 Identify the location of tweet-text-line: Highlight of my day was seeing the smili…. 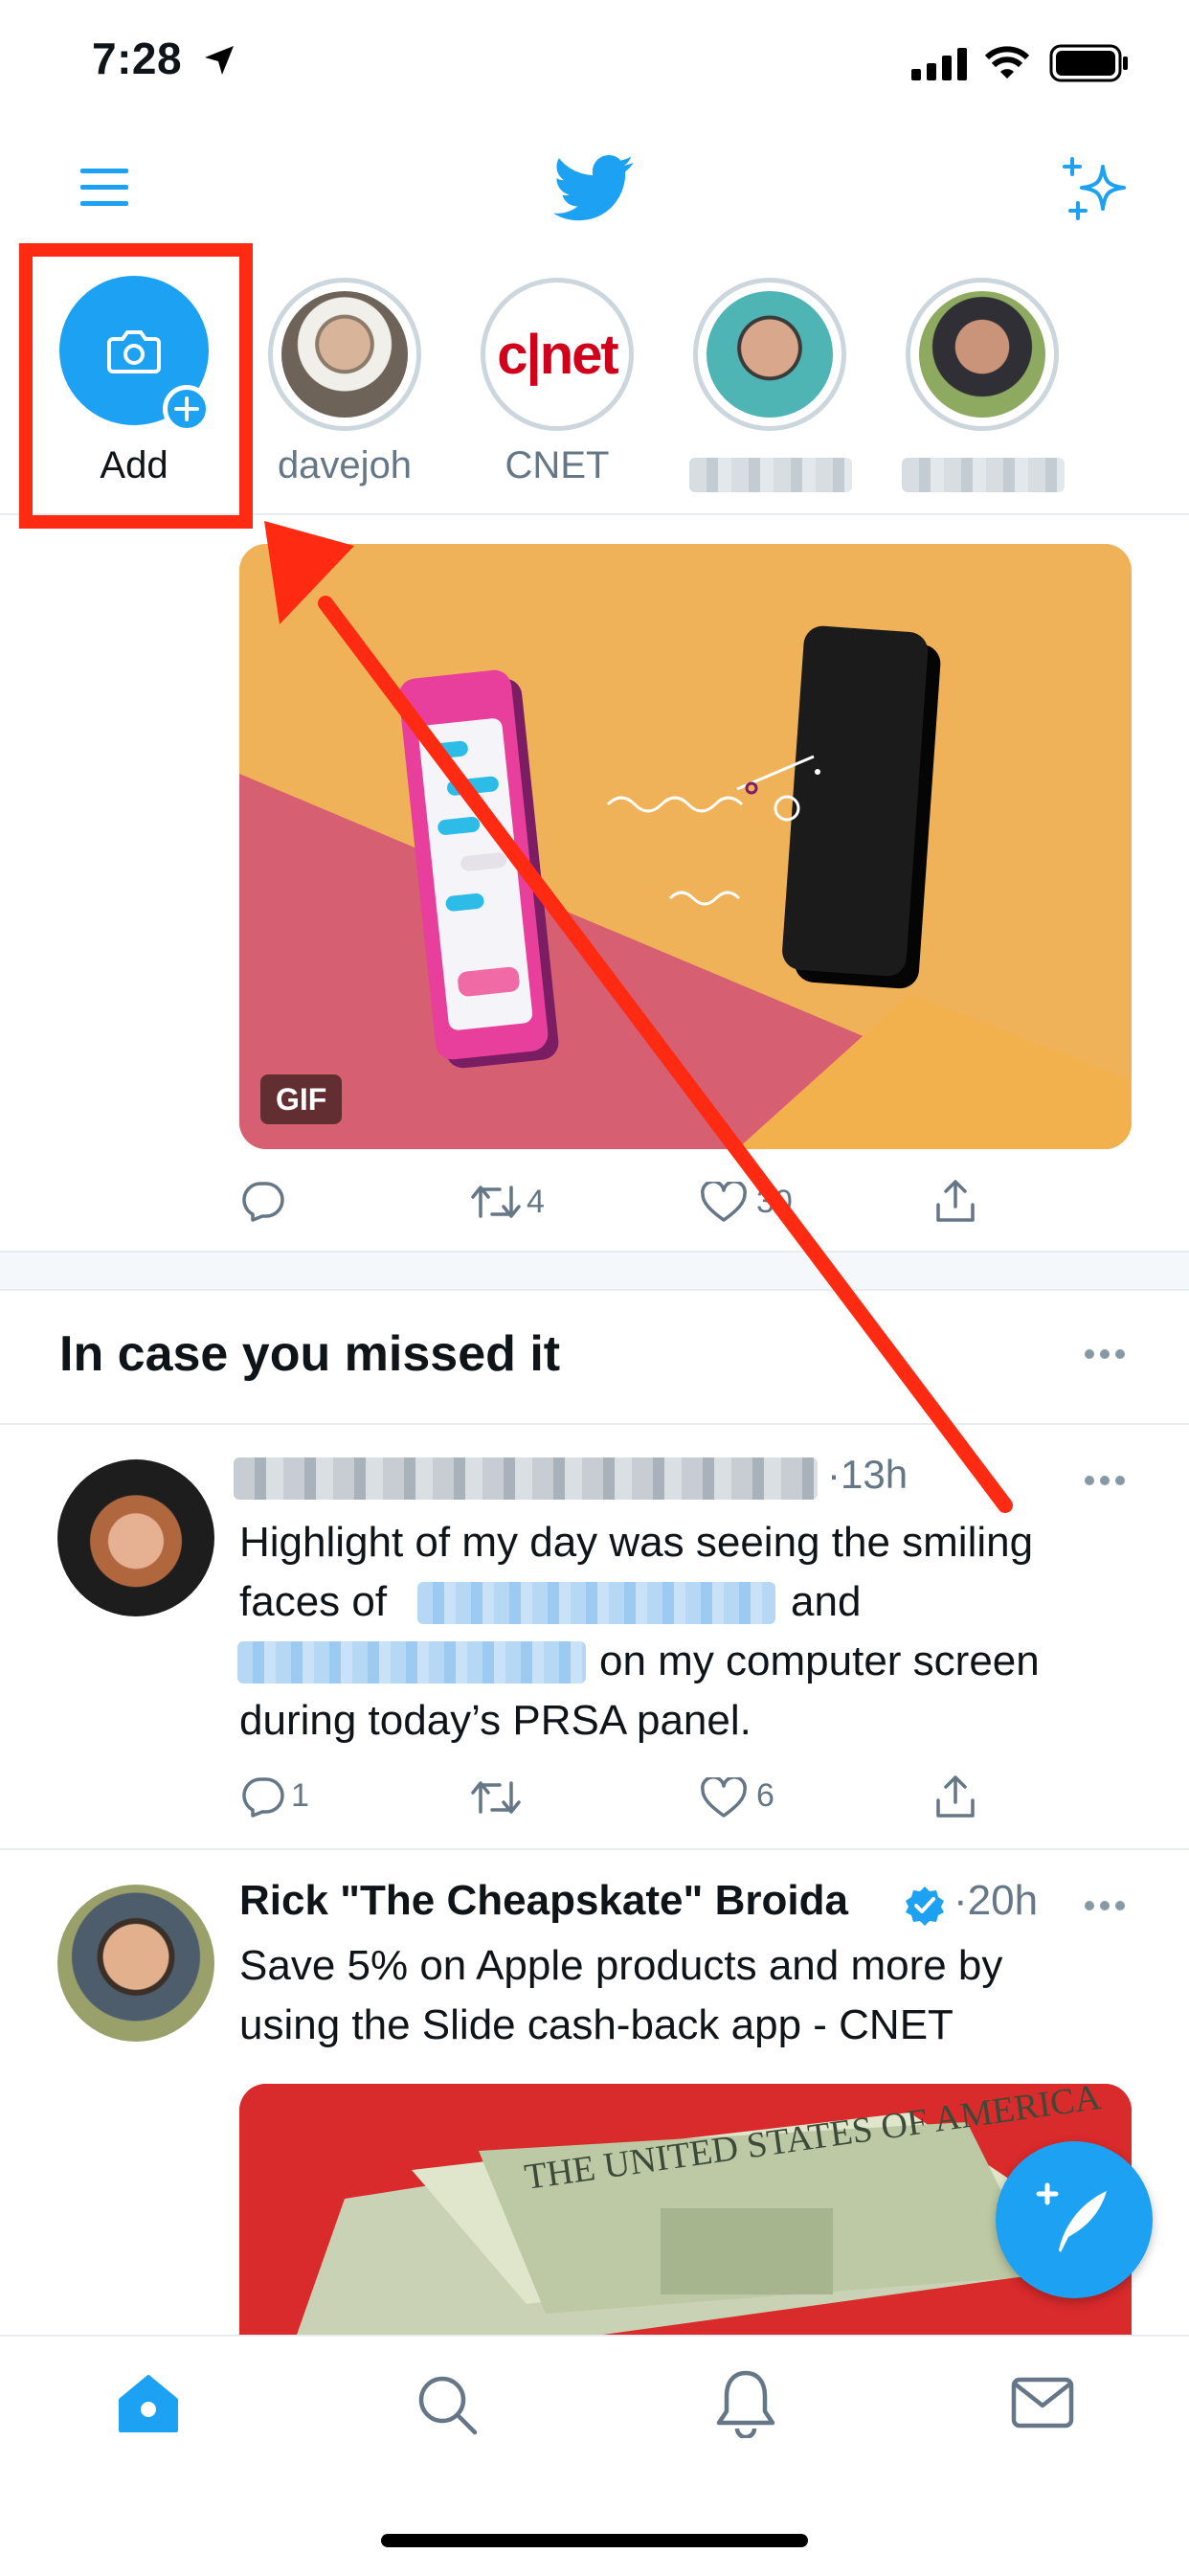
(636, 1542).